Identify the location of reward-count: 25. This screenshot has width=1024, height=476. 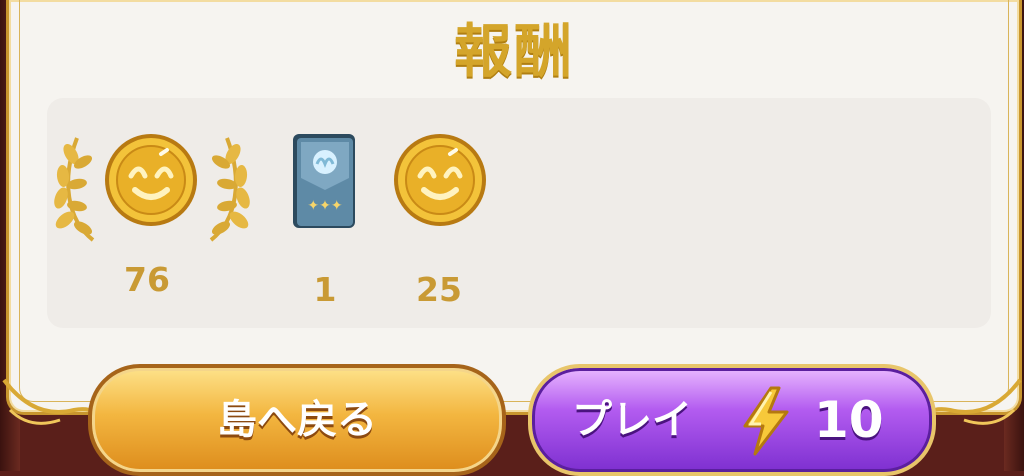
(439, 289).